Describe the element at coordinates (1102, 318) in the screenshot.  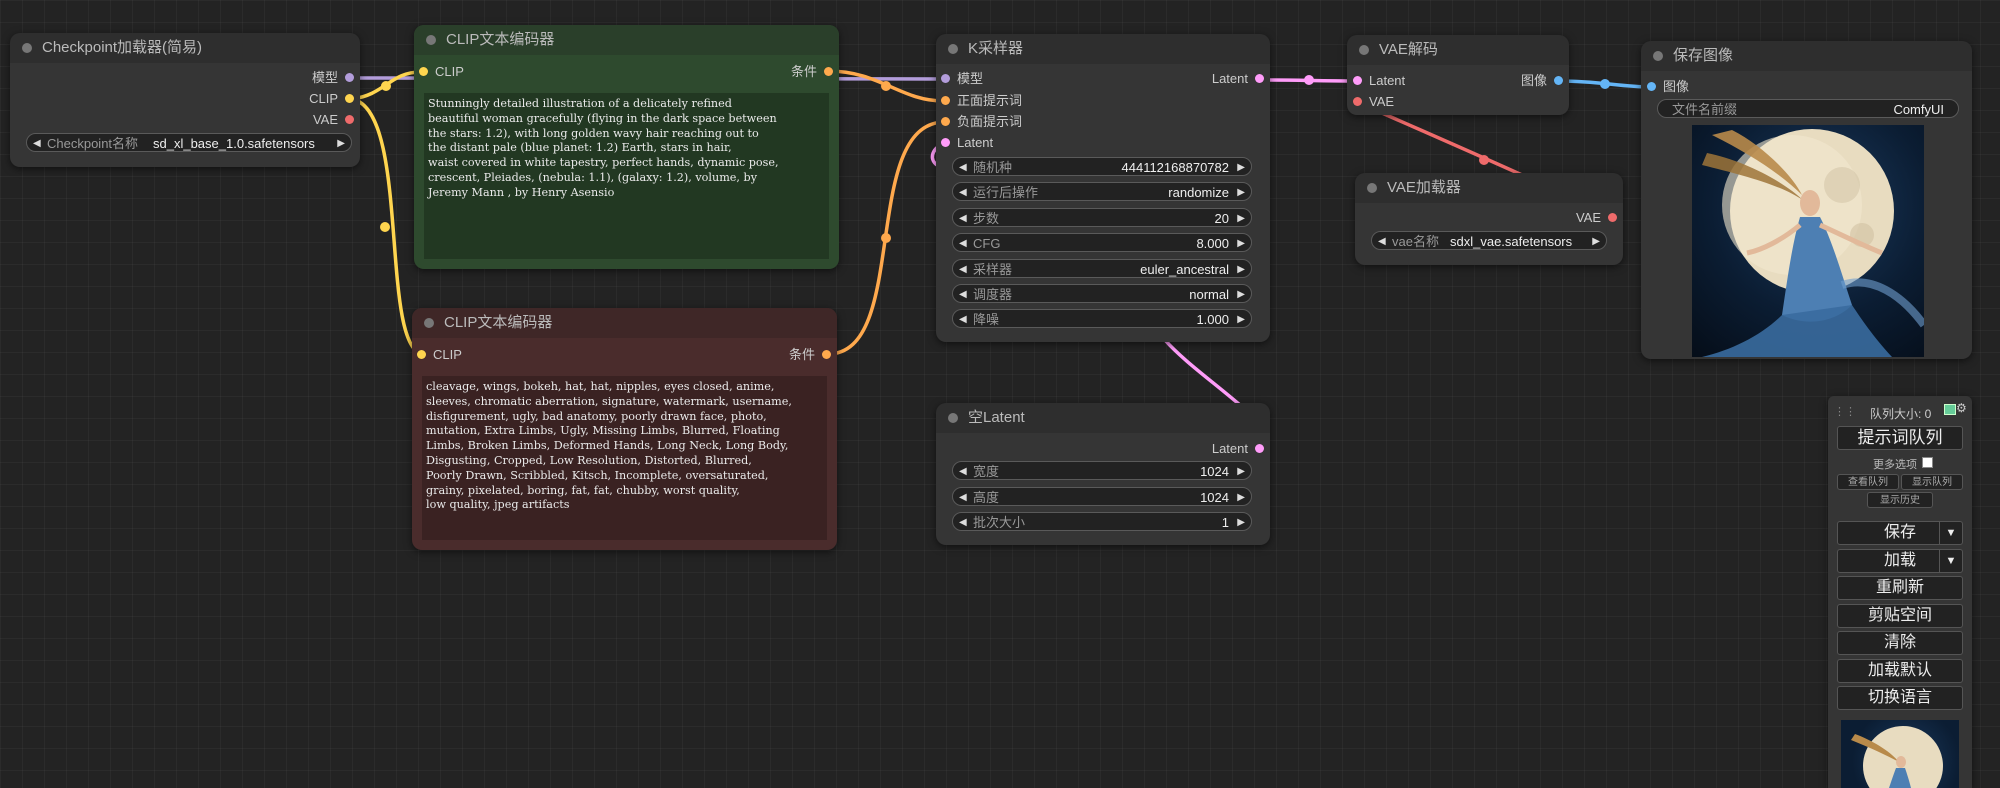
I see `denoise-widget: ◀ 降噪 1.000 ▶` at that location.